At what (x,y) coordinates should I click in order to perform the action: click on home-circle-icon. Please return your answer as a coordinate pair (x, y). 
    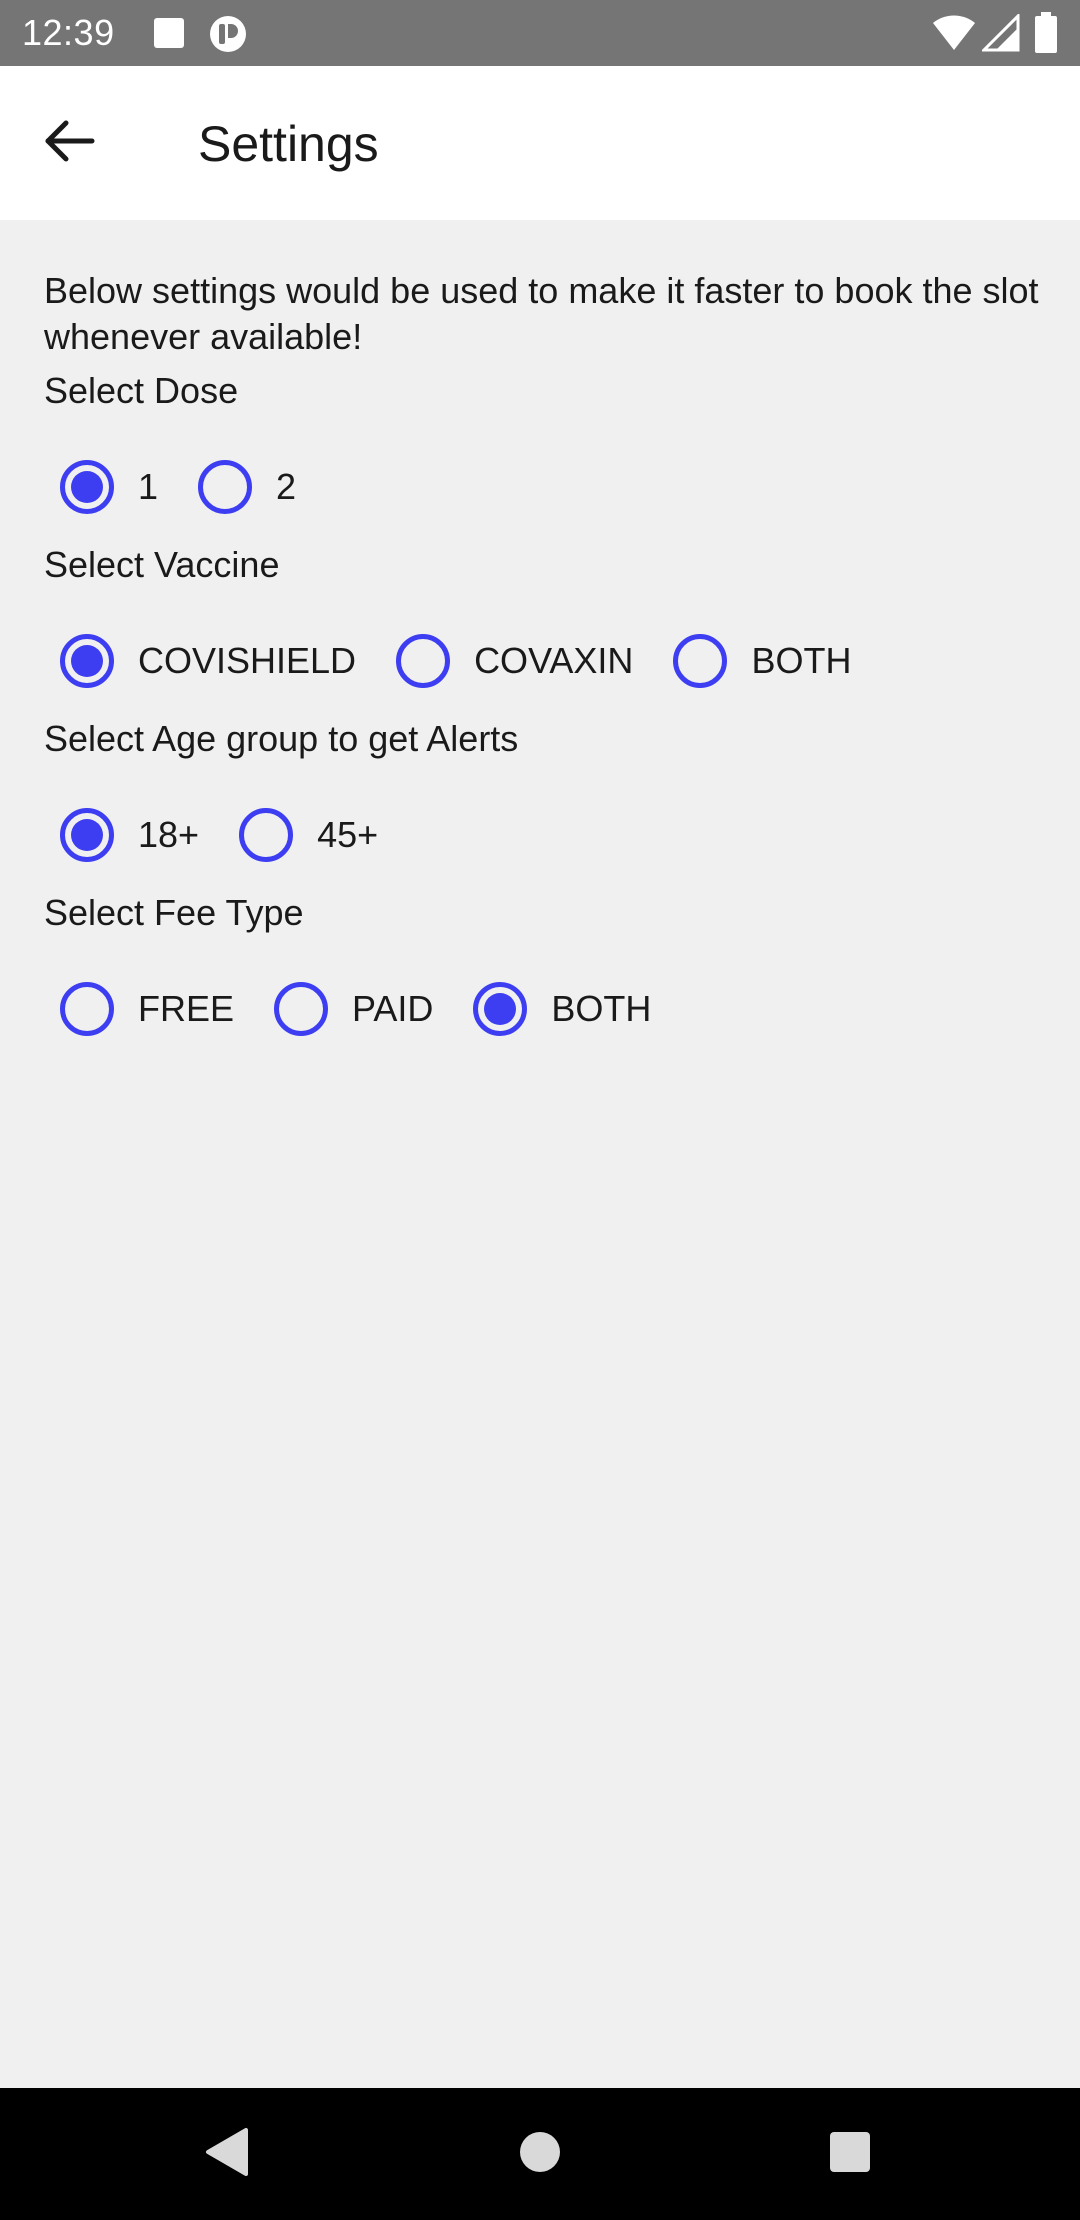
    Looking at the image, I should click on (540, 2154).